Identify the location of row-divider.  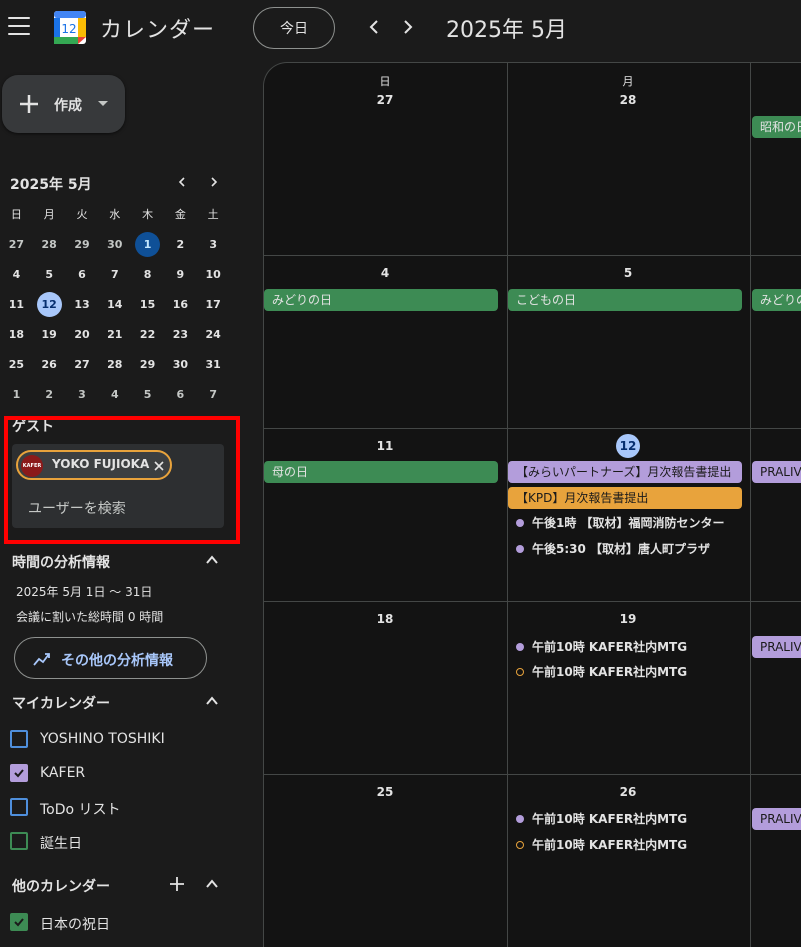
(532, 428).